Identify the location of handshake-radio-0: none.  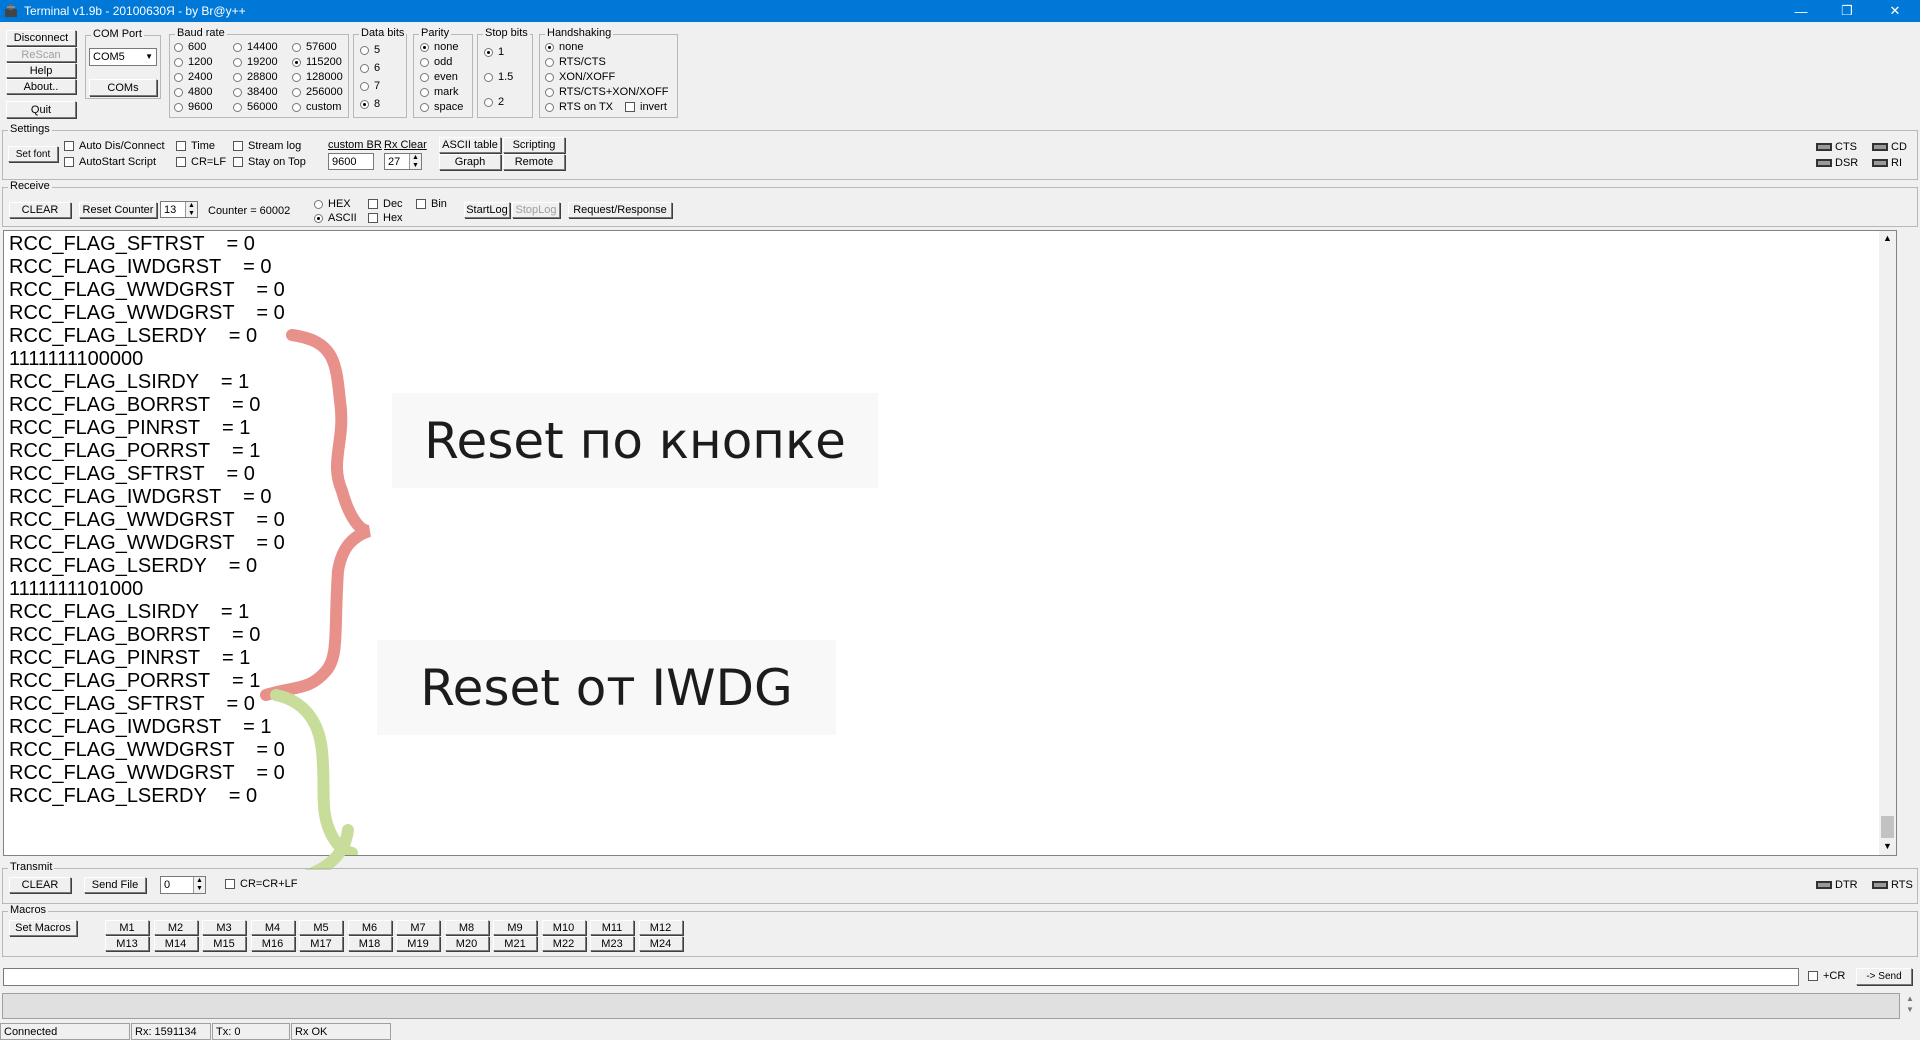
(564, 47).